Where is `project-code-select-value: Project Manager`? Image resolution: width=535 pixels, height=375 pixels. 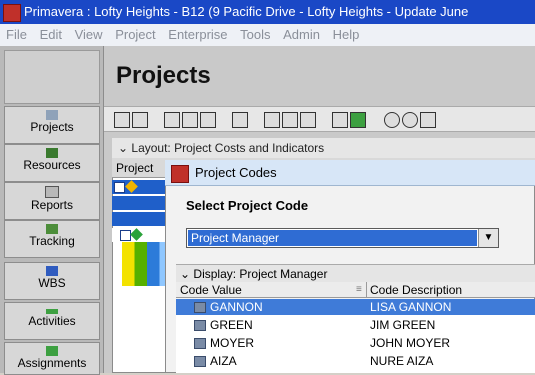
project-code-select-value: Project Manager is located at coordinates (332, 238).